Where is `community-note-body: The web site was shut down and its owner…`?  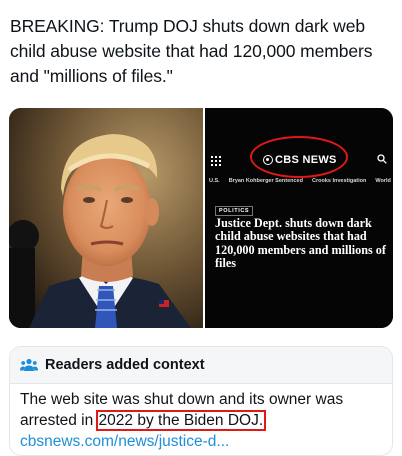 community-note-body: The web site was shut down and its owner… is located at coordinates (201, 418).